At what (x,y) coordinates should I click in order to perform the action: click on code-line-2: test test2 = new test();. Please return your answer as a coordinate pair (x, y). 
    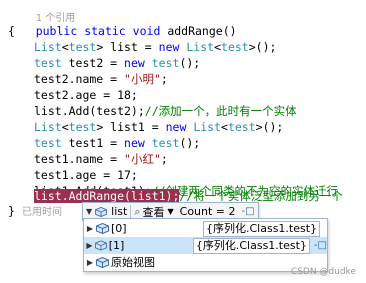
    Looking at the image, I should click on (117, 63).